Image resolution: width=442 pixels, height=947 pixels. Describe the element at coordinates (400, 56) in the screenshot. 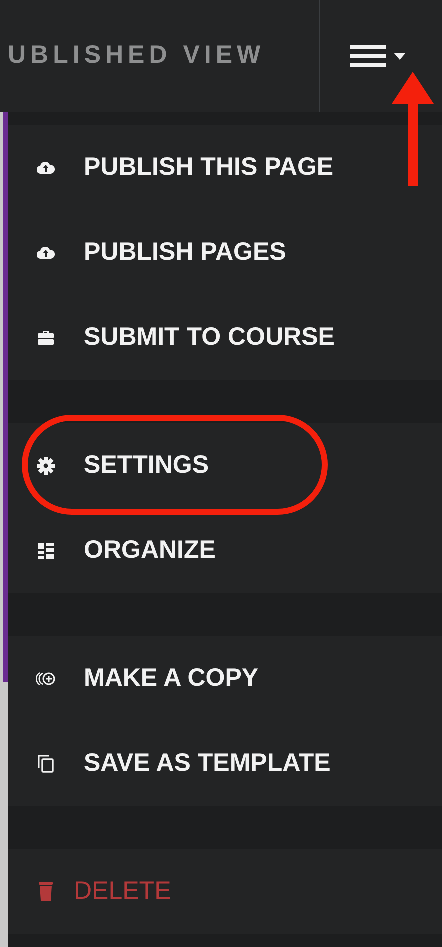

I see `caret-icon` at that location.